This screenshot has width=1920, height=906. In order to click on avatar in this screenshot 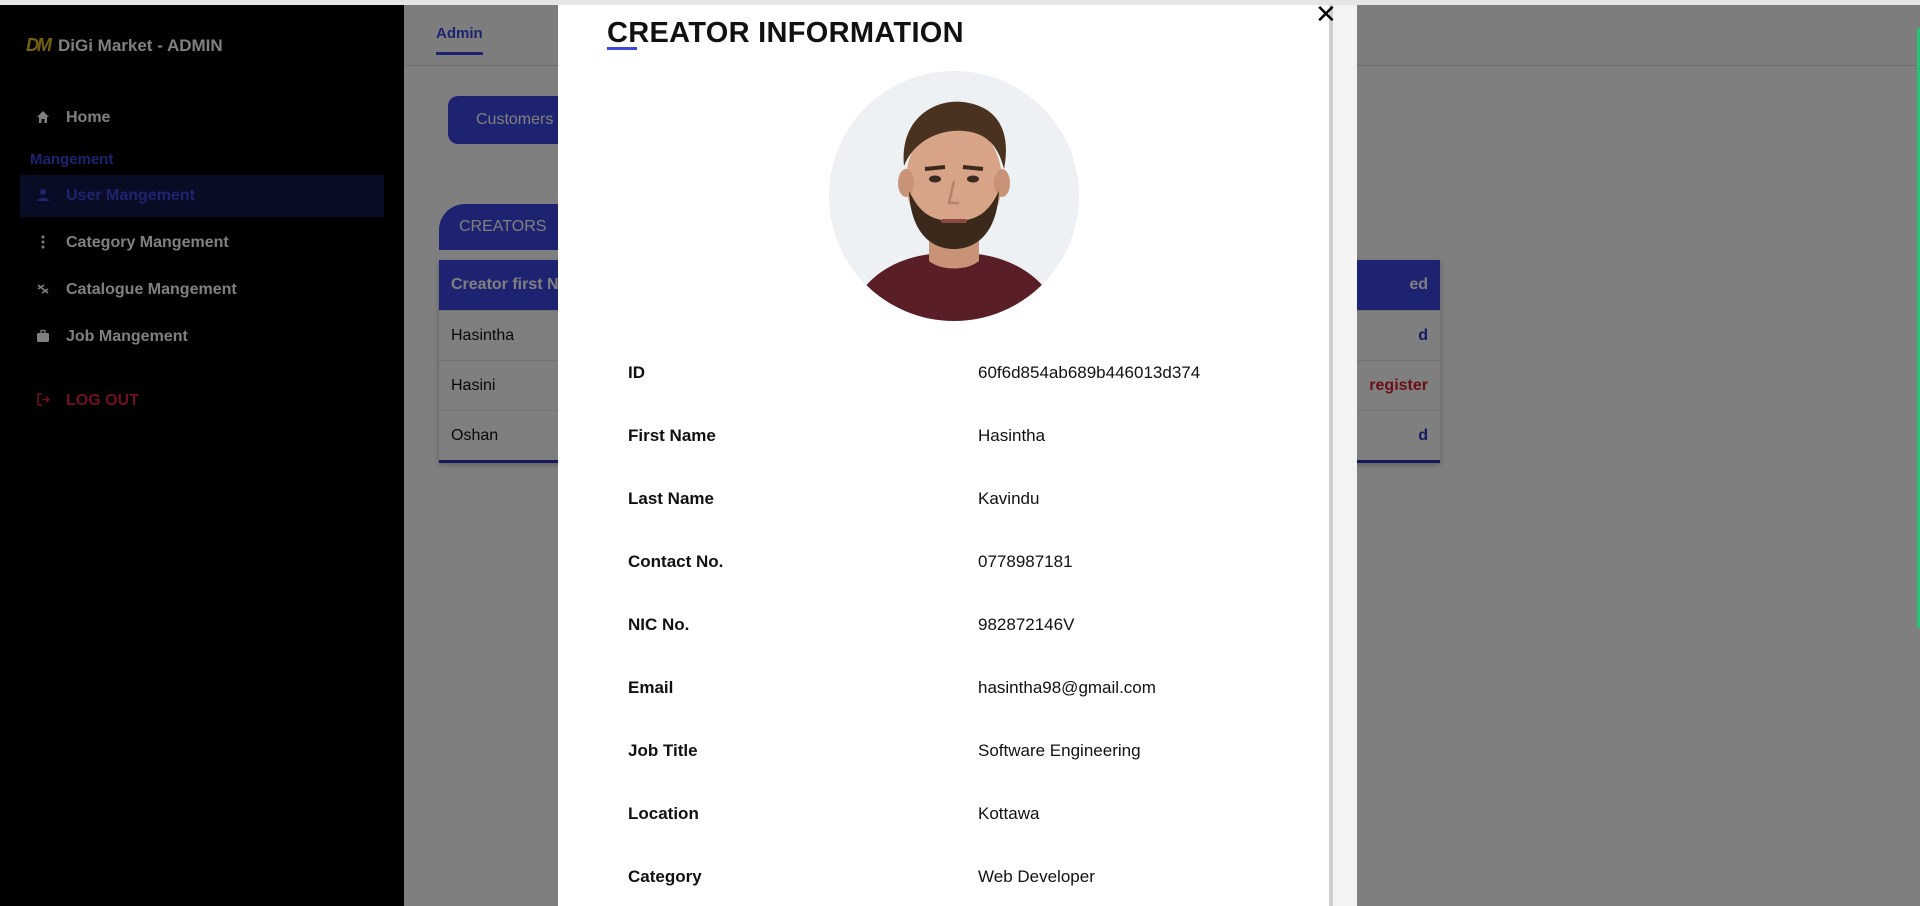, I will do `click(954, 196)`.